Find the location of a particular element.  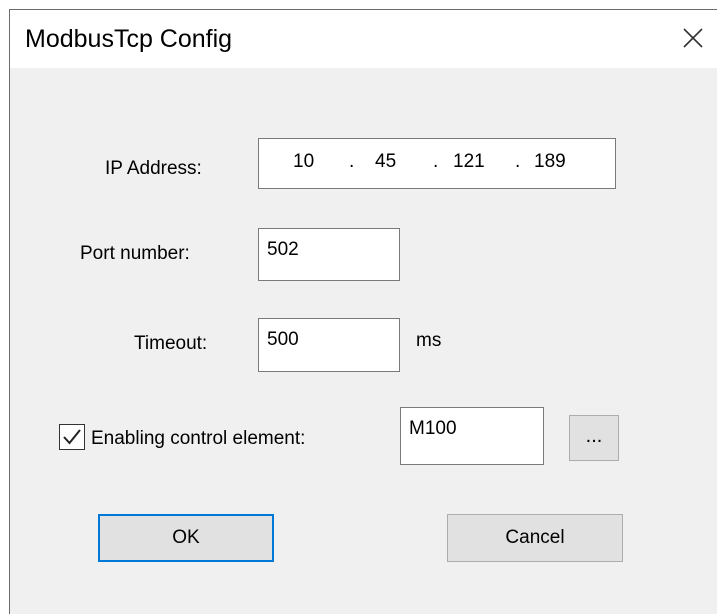

ip-octet-2: 45 is located at coordinates (385, 162).